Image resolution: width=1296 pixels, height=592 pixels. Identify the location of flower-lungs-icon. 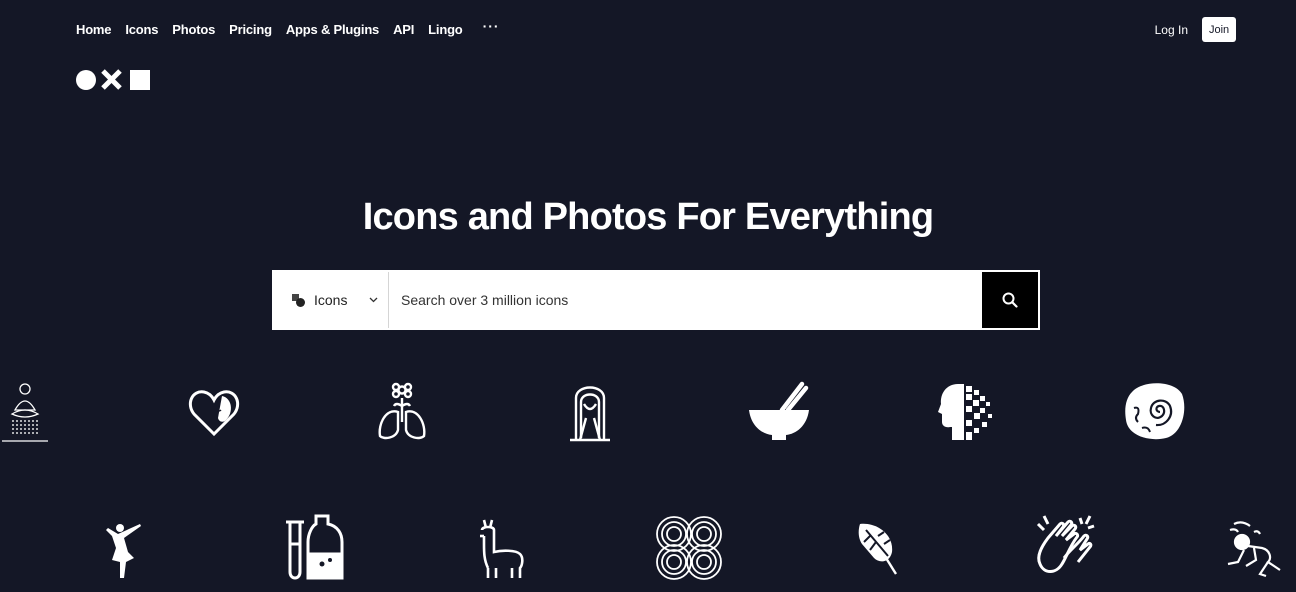
(402, 411).